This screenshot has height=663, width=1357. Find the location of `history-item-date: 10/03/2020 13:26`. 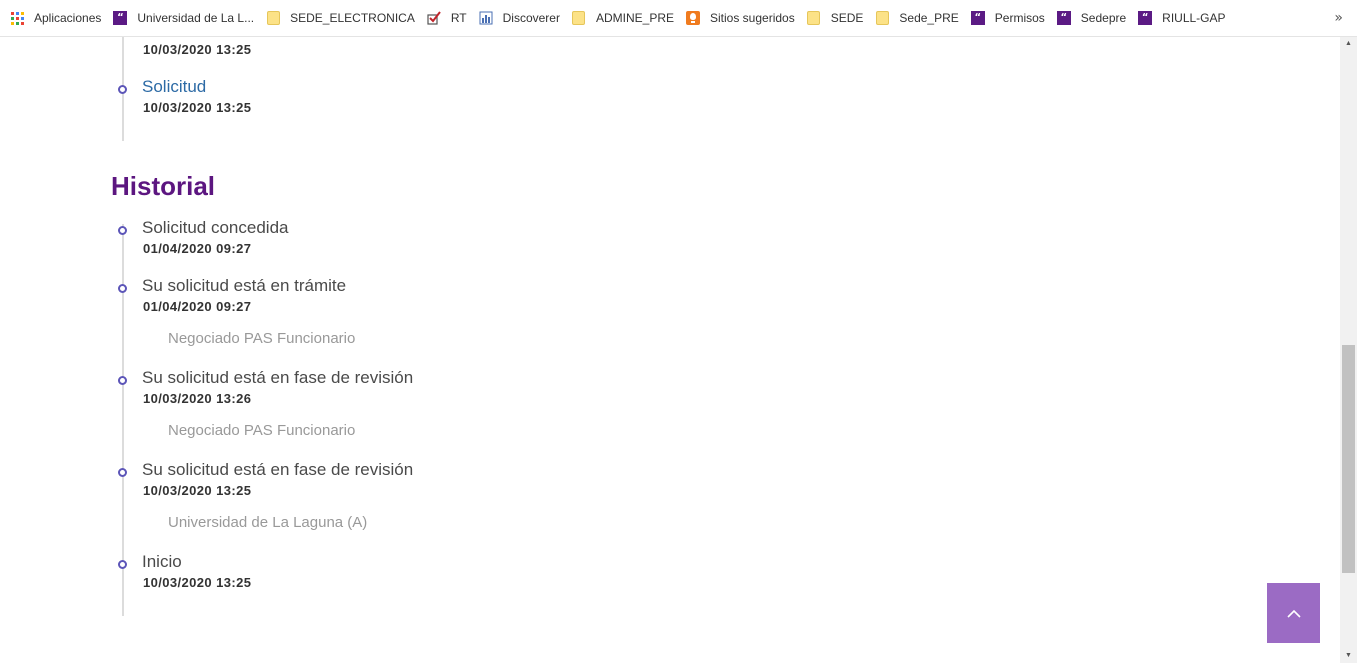

history-item-date: 10/03/2020 13:26 is located at coordinates (197, 398).